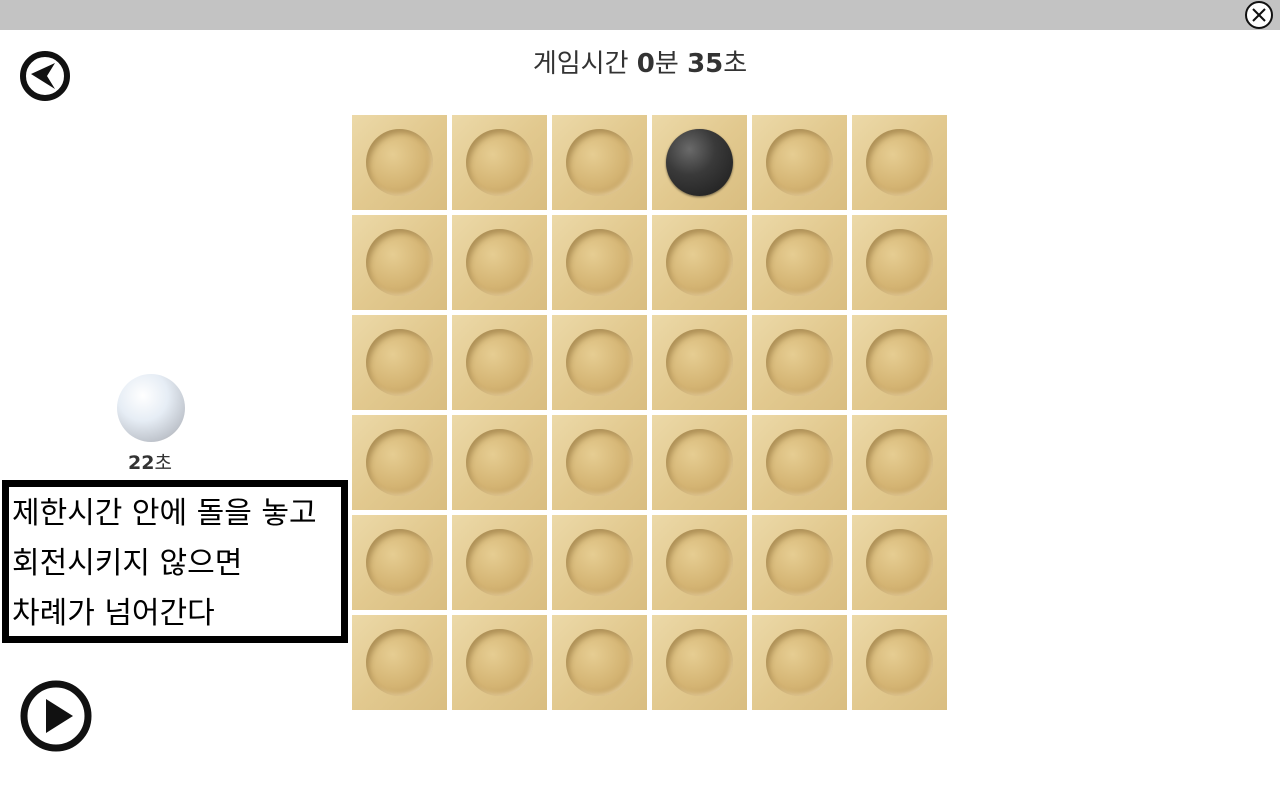 This screenshot has height=800, width=1280. I want to click on back-arrow-icon, so click(45, 76).